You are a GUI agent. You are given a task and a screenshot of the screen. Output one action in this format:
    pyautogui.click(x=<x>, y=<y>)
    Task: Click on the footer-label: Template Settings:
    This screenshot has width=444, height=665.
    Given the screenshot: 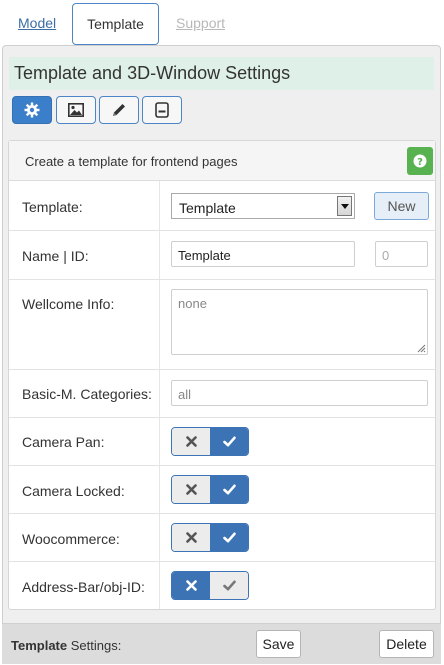 What is the action you would take?
    pyautogui.click(x=66, y=645)
    